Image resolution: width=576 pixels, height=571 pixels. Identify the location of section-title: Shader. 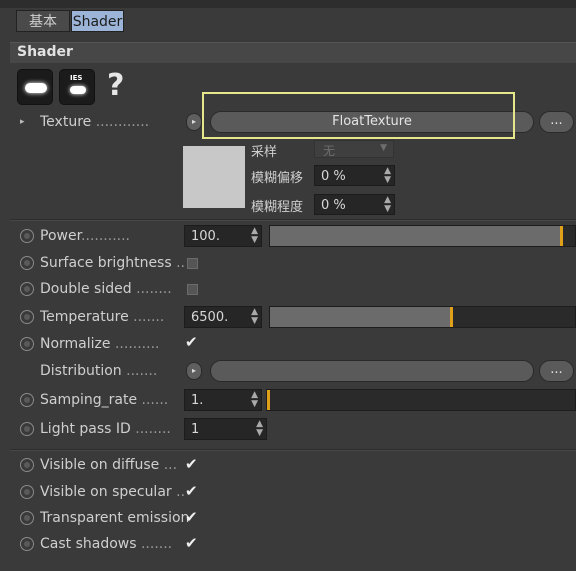
(45, 52).